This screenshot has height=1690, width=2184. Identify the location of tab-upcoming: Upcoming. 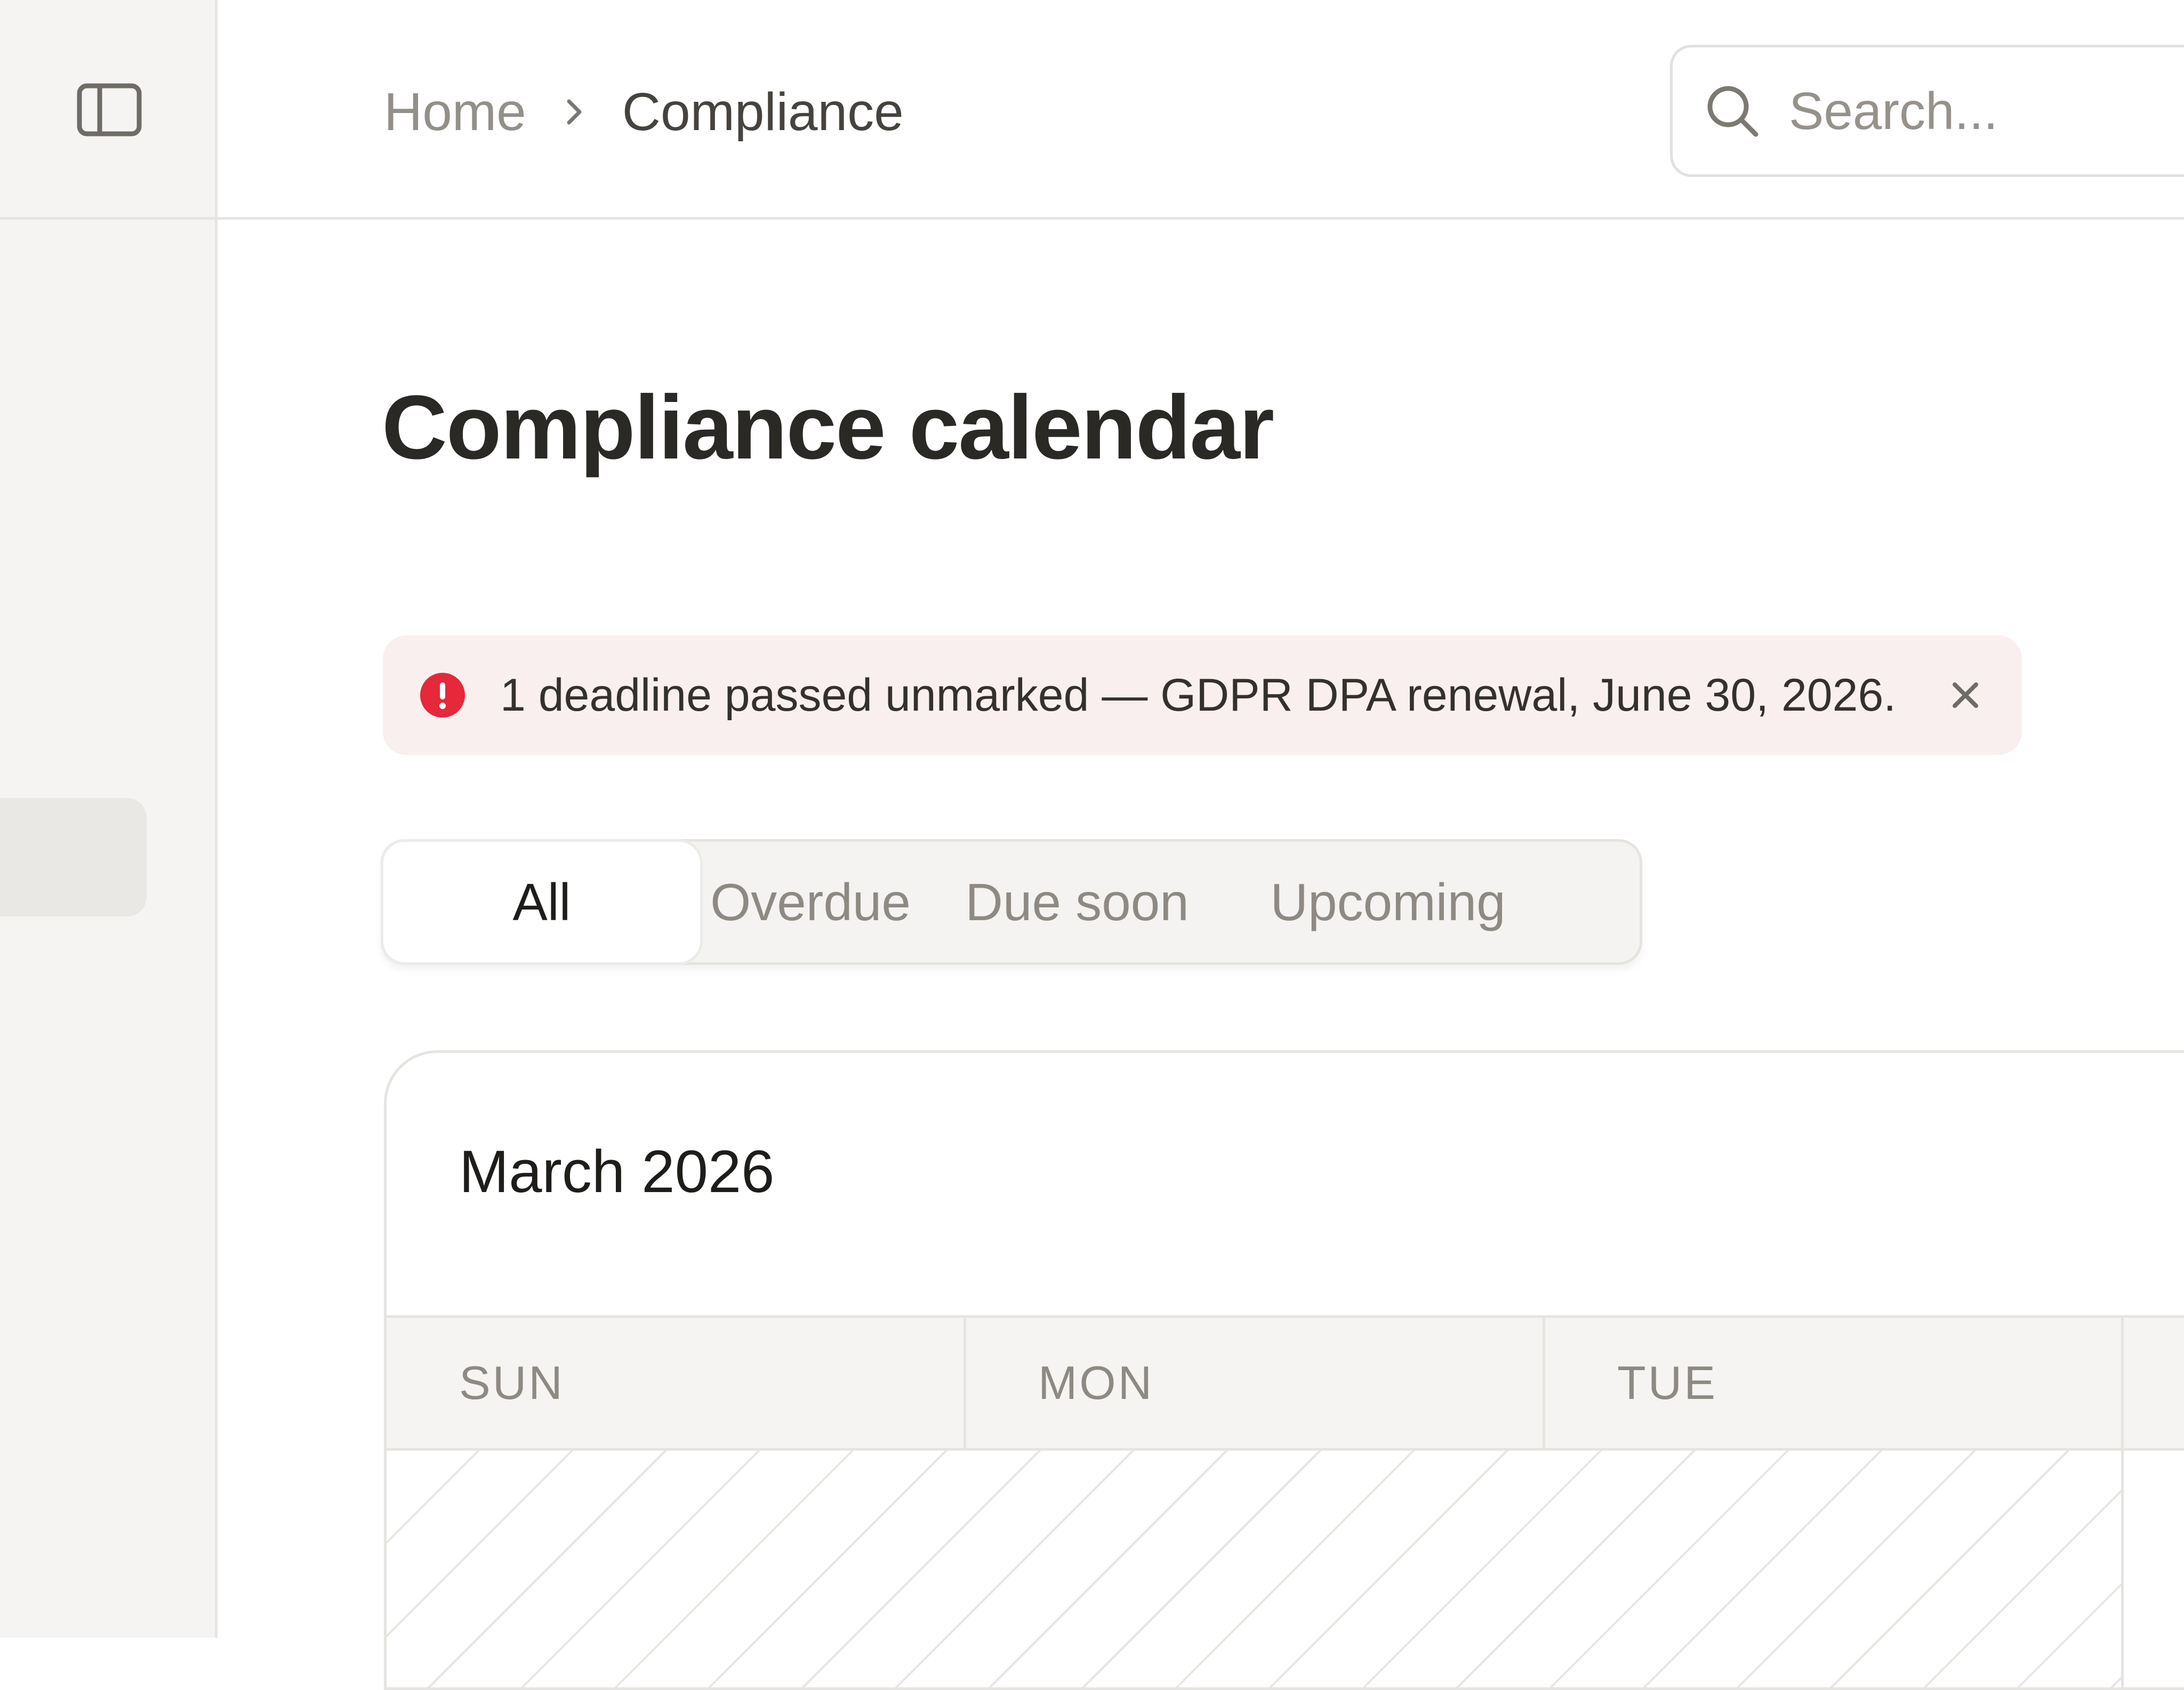
(1388, 902).